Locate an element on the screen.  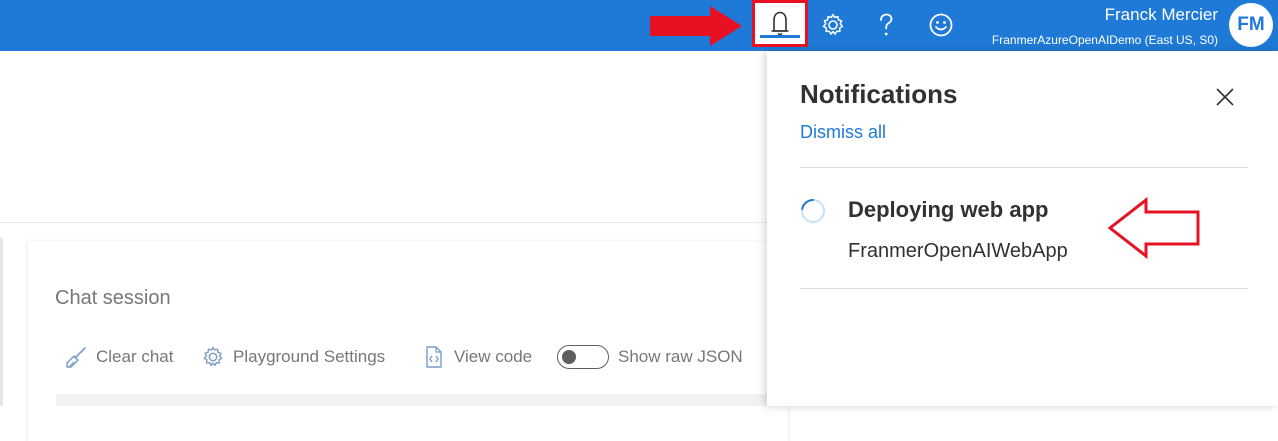
user-name: Franck Mercier is located at coordinates (1161, 15).